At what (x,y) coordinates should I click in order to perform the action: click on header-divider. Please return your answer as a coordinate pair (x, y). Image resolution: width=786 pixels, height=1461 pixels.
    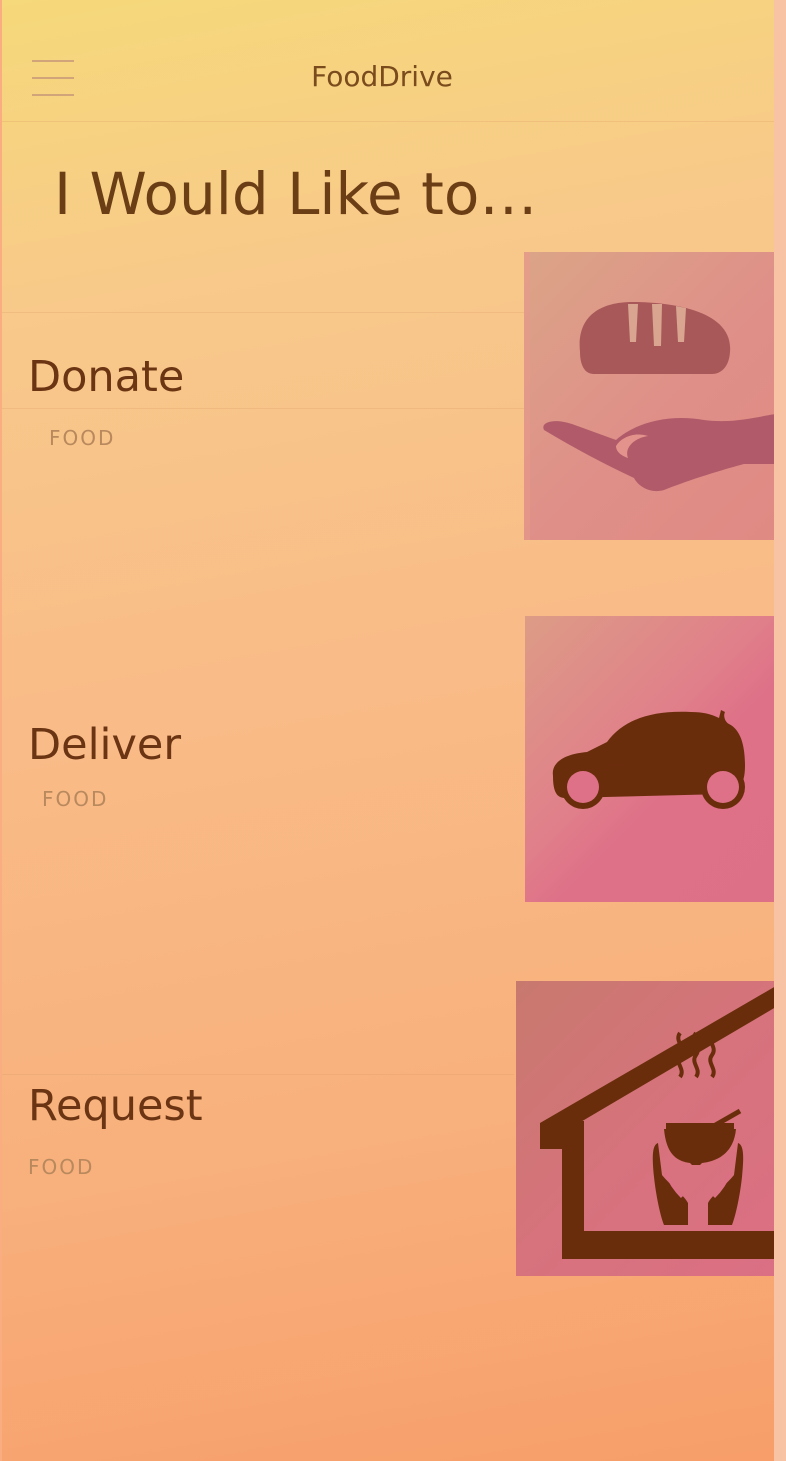
    Looking at the image, I should click on (388, 121).